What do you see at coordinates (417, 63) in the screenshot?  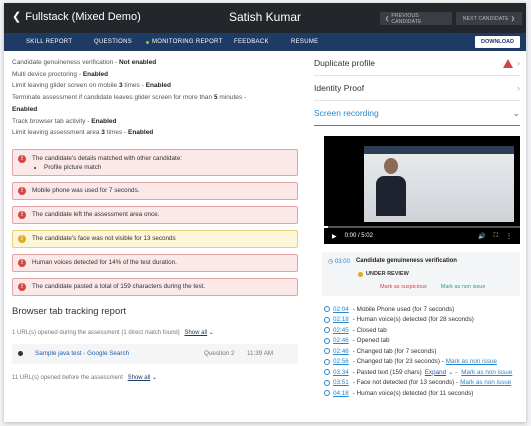 I see `duplicate-profile-section: Duplicate profile ›` at bounding box center [417, 63].